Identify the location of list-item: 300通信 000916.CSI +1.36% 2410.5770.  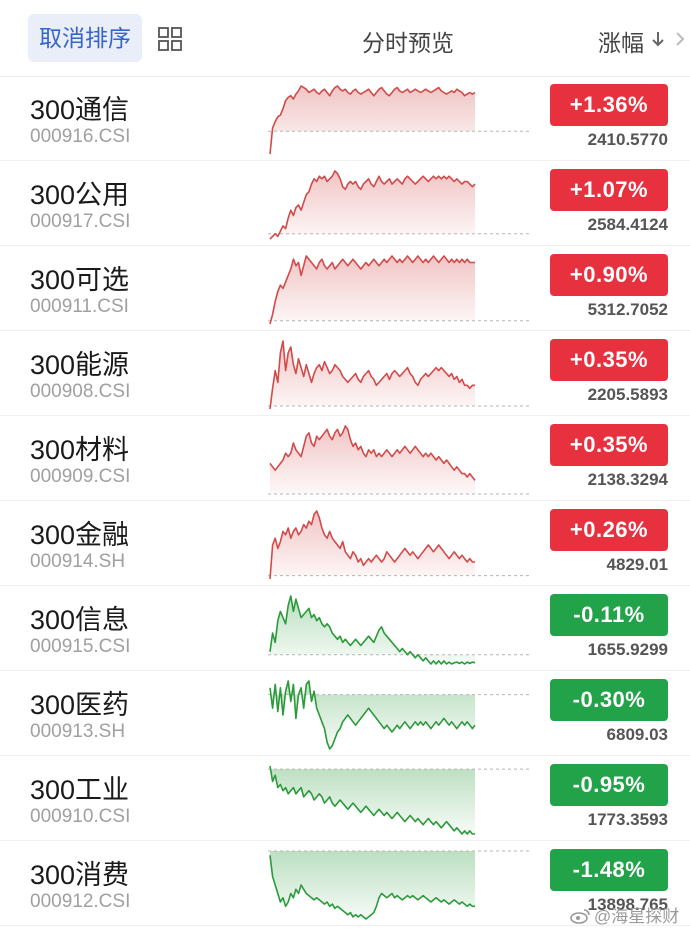
(345, 118).